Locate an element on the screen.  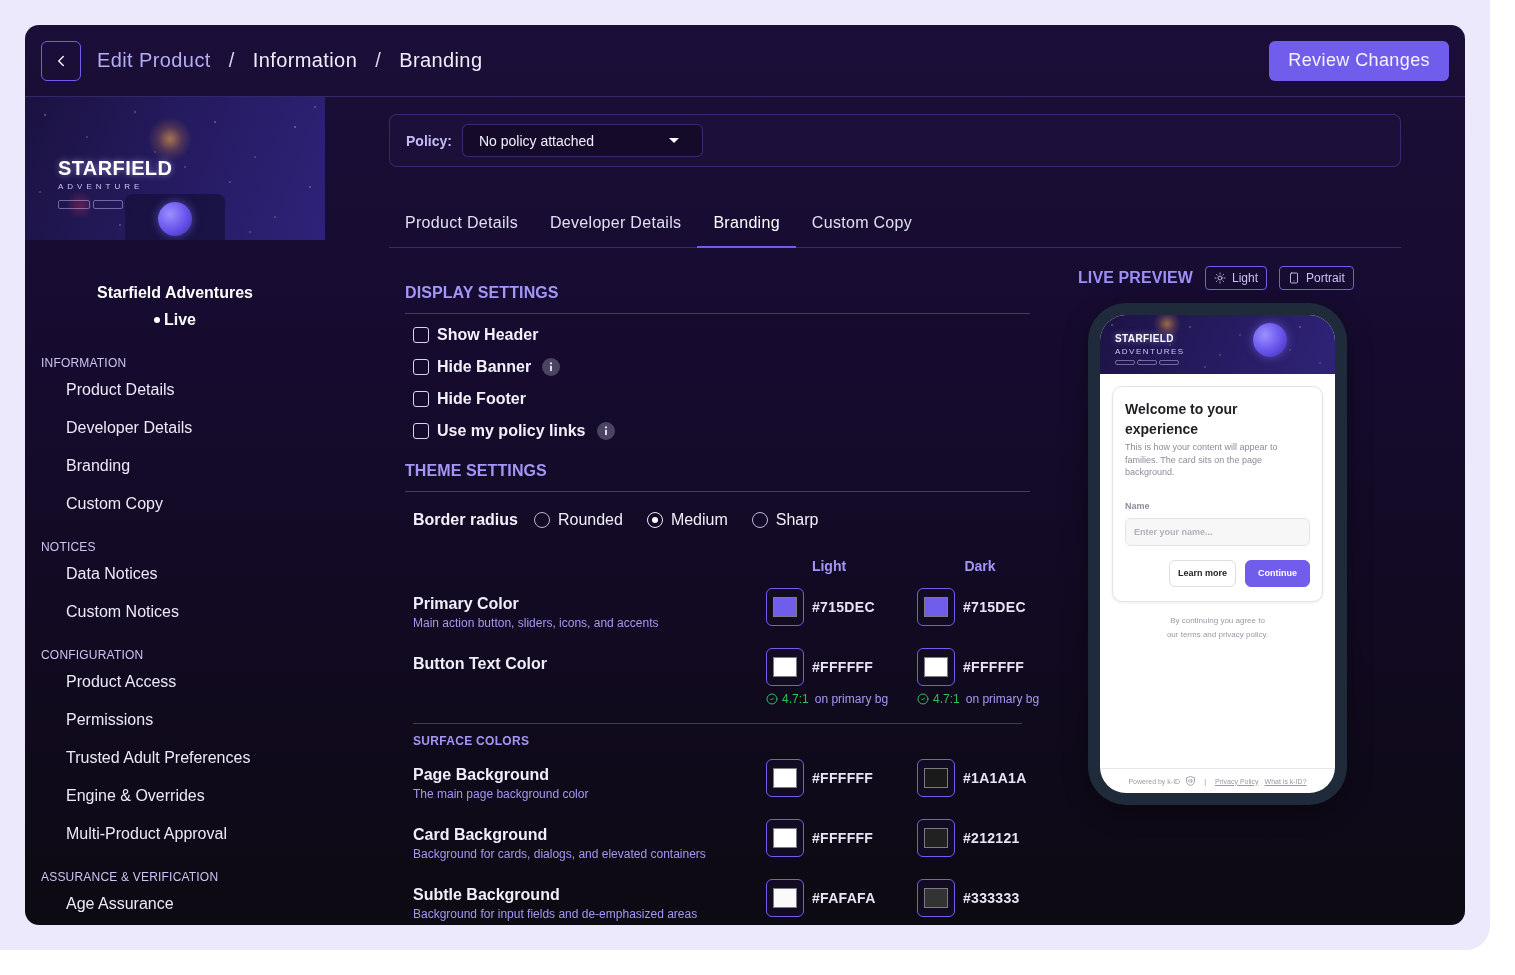
color-name: Card Background is located at coordinates (480, 835).